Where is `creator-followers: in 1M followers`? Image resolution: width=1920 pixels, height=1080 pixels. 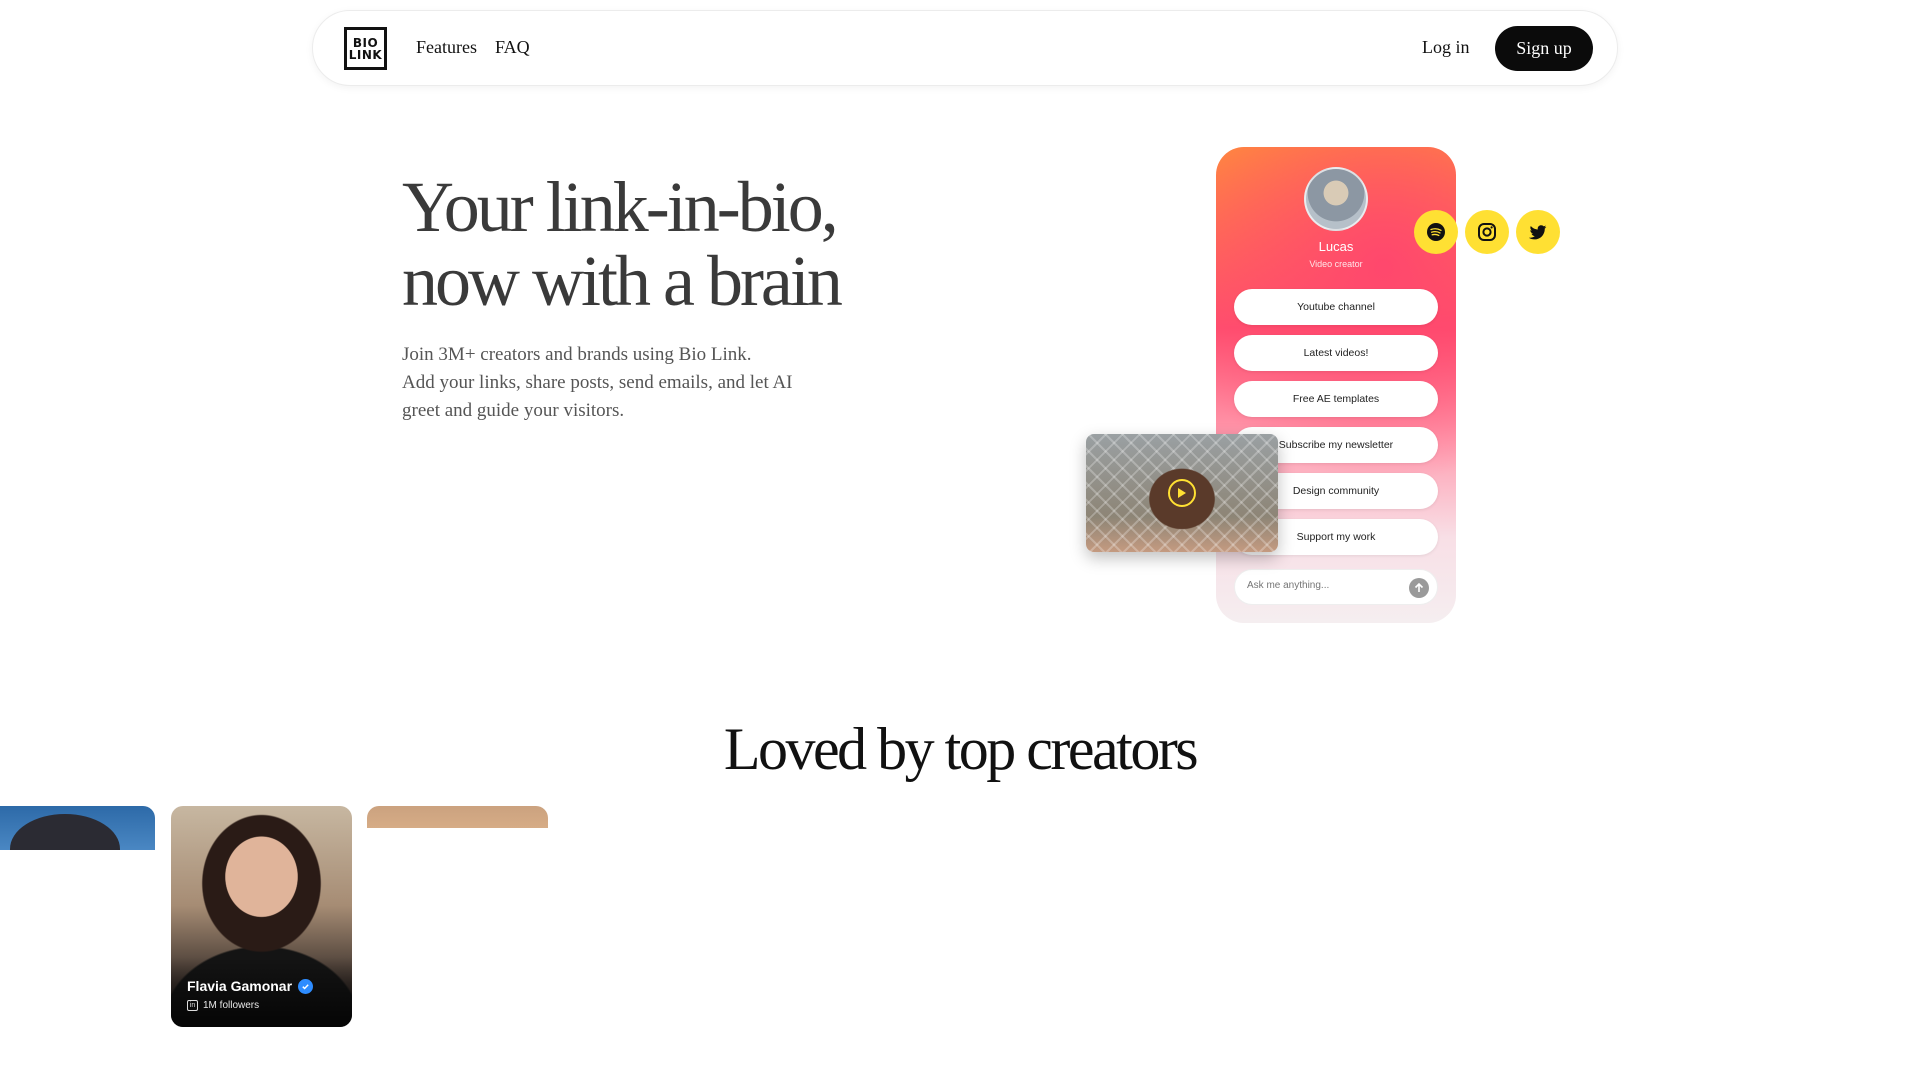
creator-followers: in 1M followers is located at coordinates (223, 1005).